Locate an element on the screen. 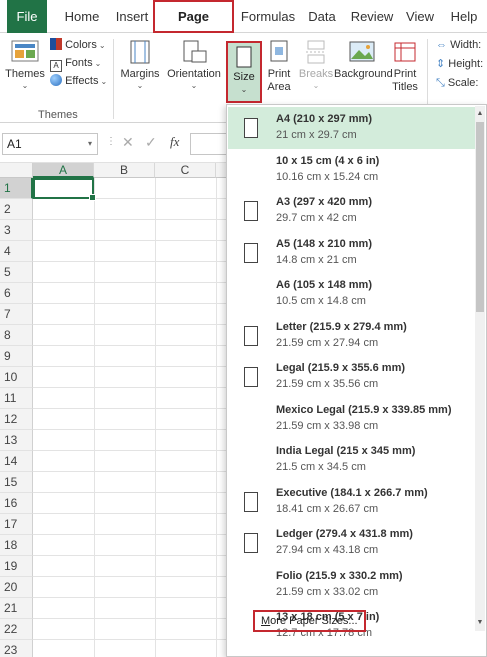  insert-function-icon: fx is located at coordinates (174, 142).